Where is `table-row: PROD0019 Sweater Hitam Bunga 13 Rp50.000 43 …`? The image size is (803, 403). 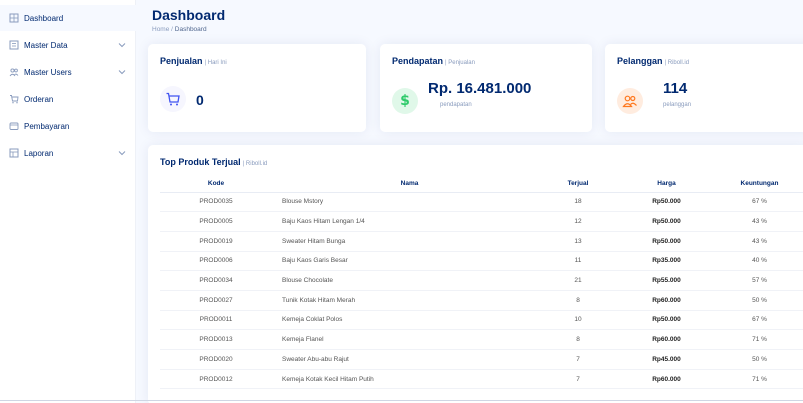 table-row: PROD0019 Sweater Hitam Bunga 13 Rp50.000 43 … is located at coordinates (481, 241).